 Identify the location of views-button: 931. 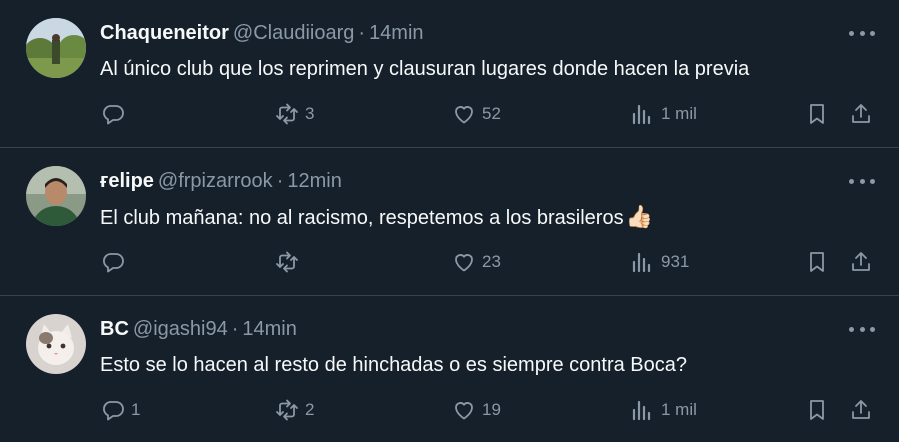
(659, 262).